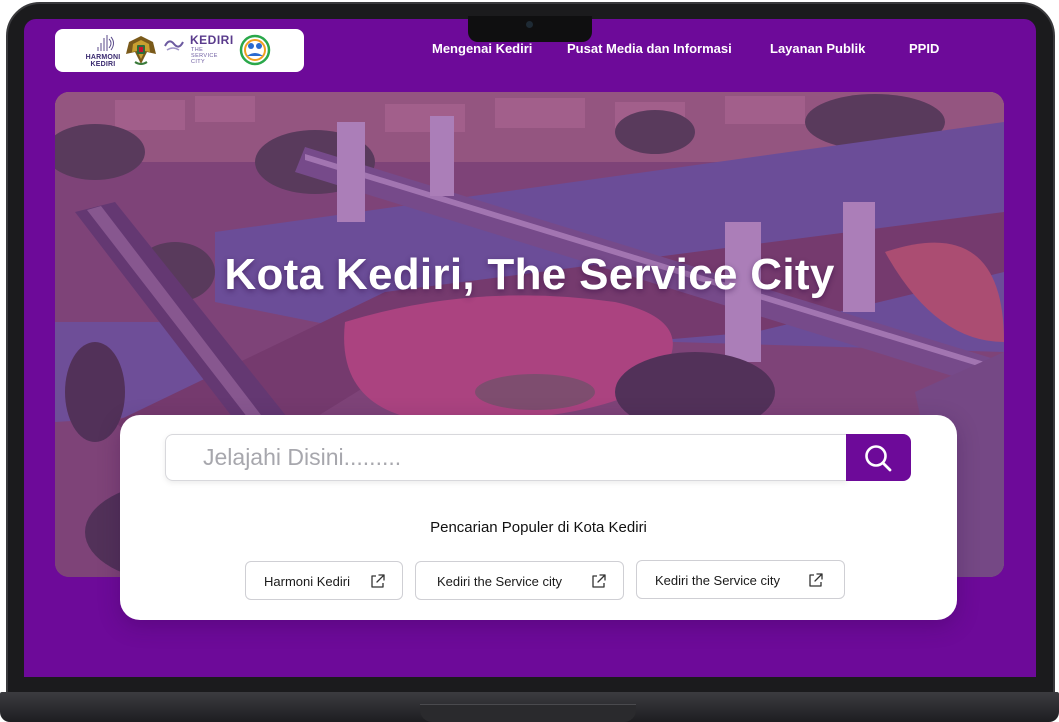 The image size is (1059, 722). I want to click on kediri-tagline: THE SERVICE CITY, so click(204, 56).